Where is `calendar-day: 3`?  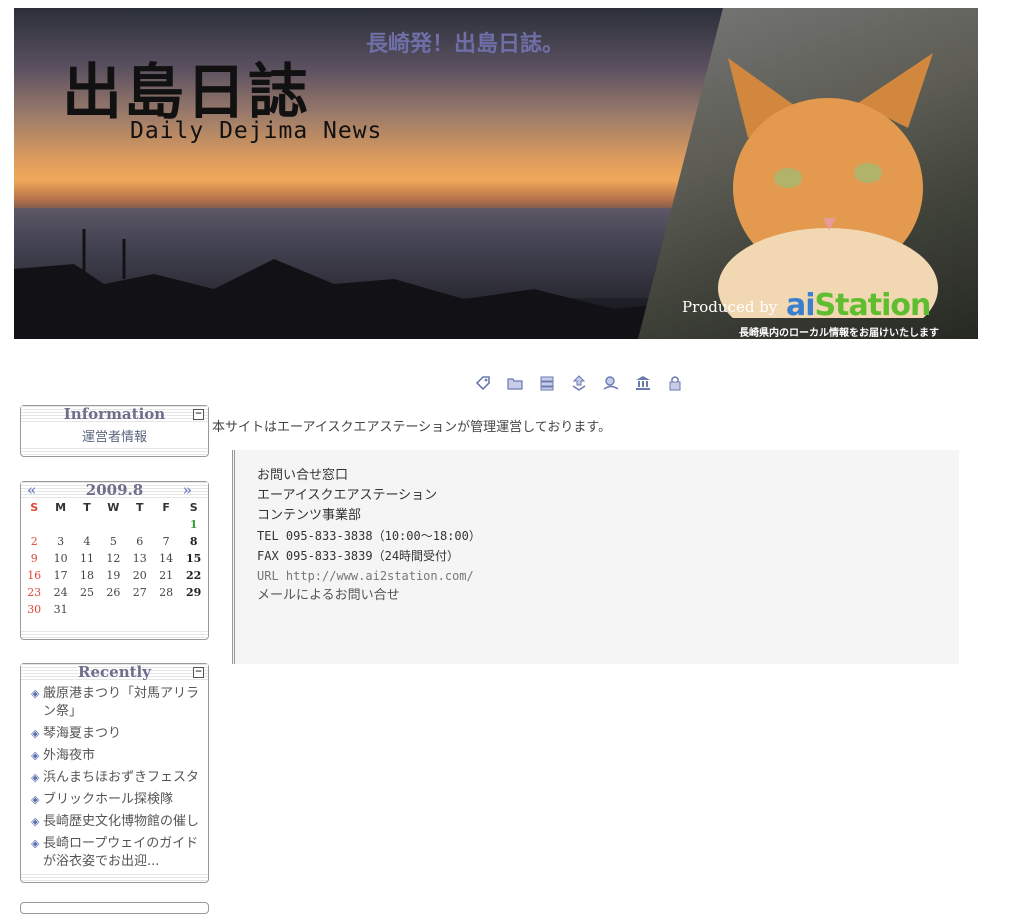 calendar-day: 3 is located at coordinates (60, 541).